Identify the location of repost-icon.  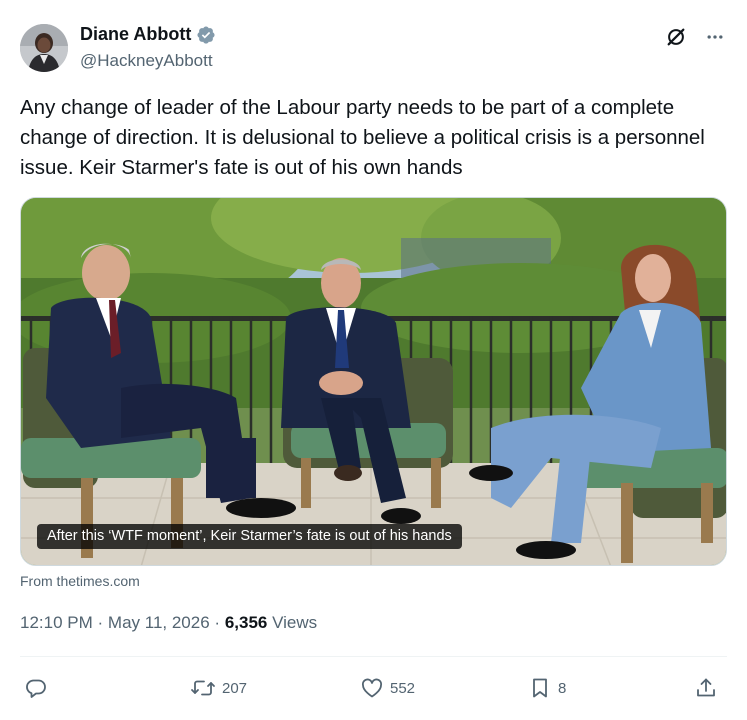
(203, 688).